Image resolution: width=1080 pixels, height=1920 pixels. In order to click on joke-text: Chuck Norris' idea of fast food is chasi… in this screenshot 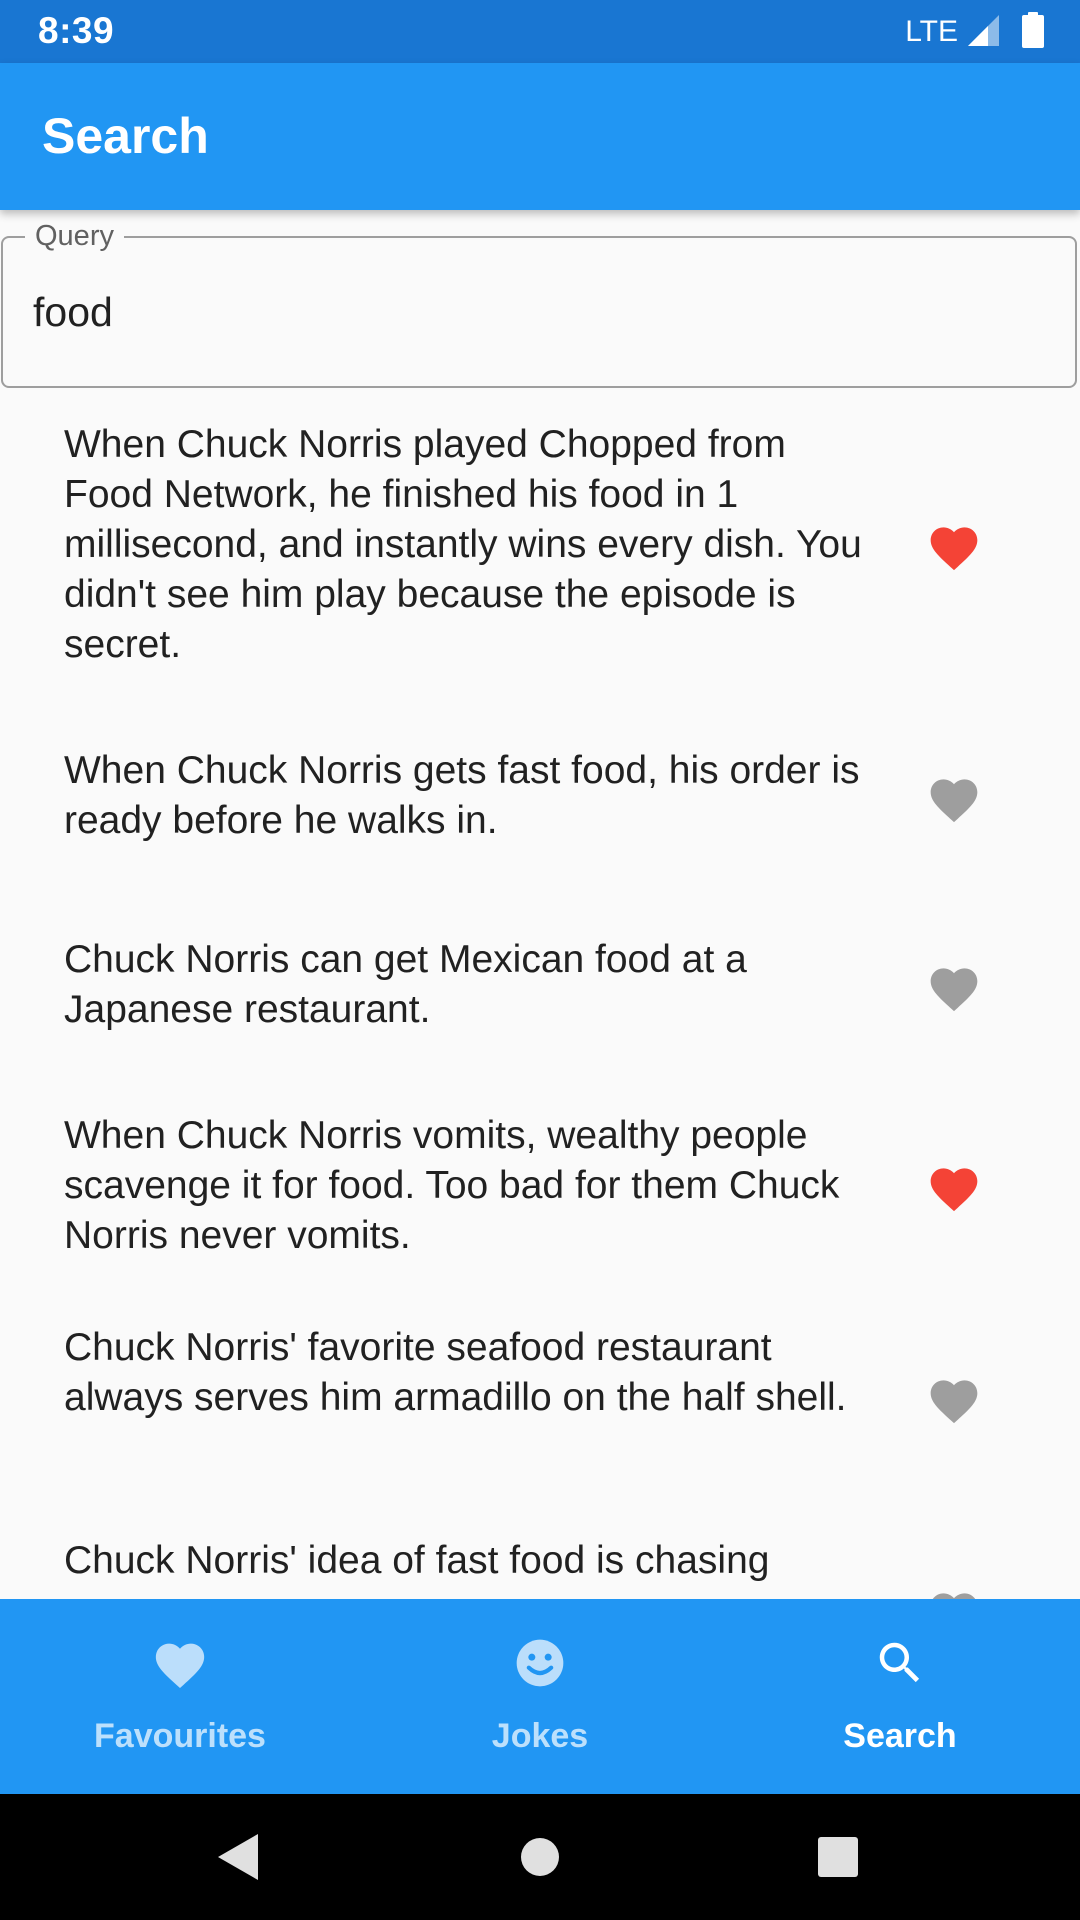, I will do `click(417, 1560)`.